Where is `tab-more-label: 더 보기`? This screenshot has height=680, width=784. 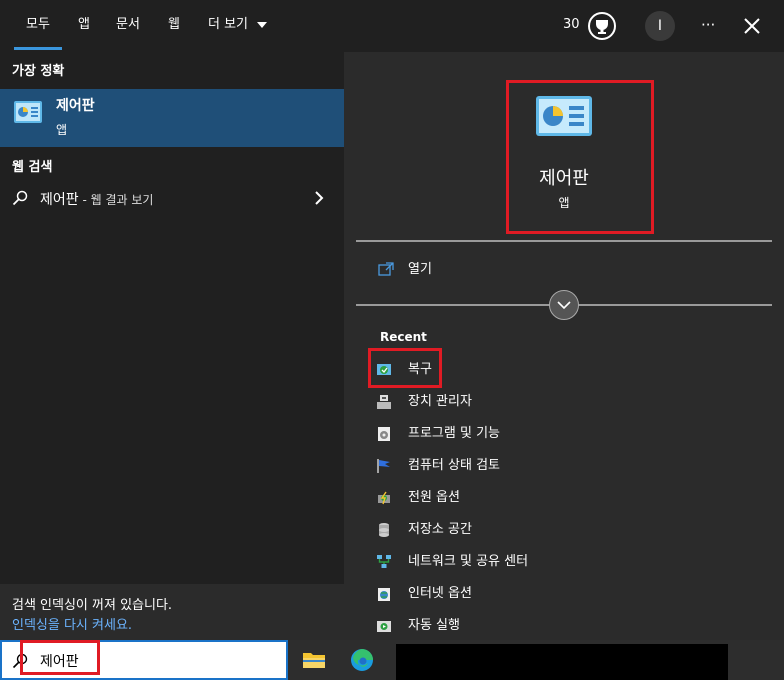
tab-more-label: 더 보기 is located at coordinates (228, 24).